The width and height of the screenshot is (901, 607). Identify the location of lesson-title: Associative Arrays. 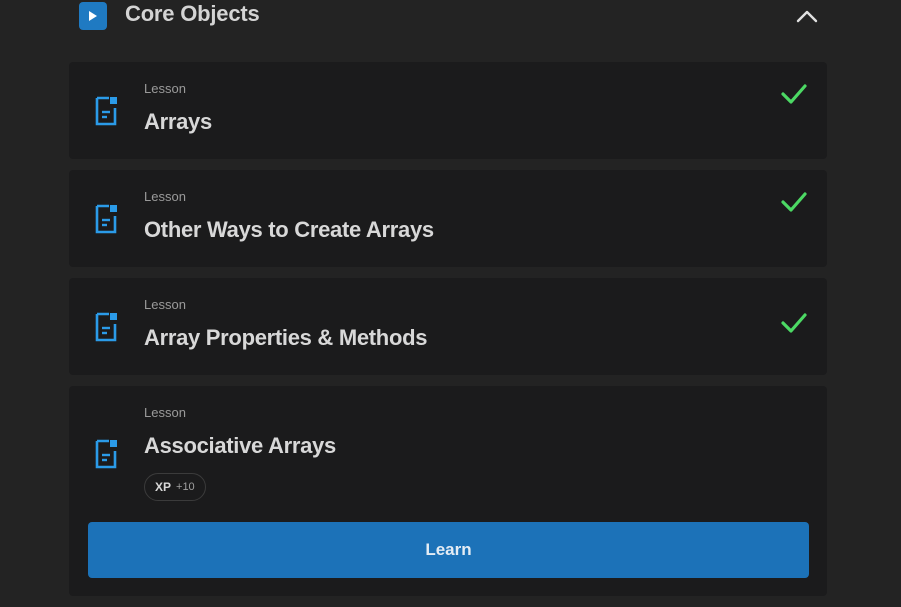
(240, 445).